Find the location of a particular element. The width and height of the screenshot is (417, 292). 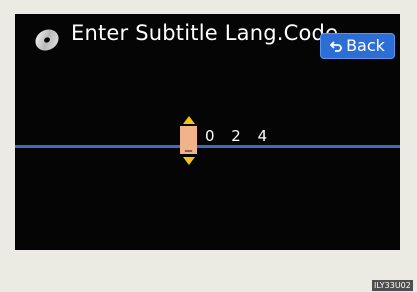

code-digits: 0 2 4 is located at coordinates (239, 136).